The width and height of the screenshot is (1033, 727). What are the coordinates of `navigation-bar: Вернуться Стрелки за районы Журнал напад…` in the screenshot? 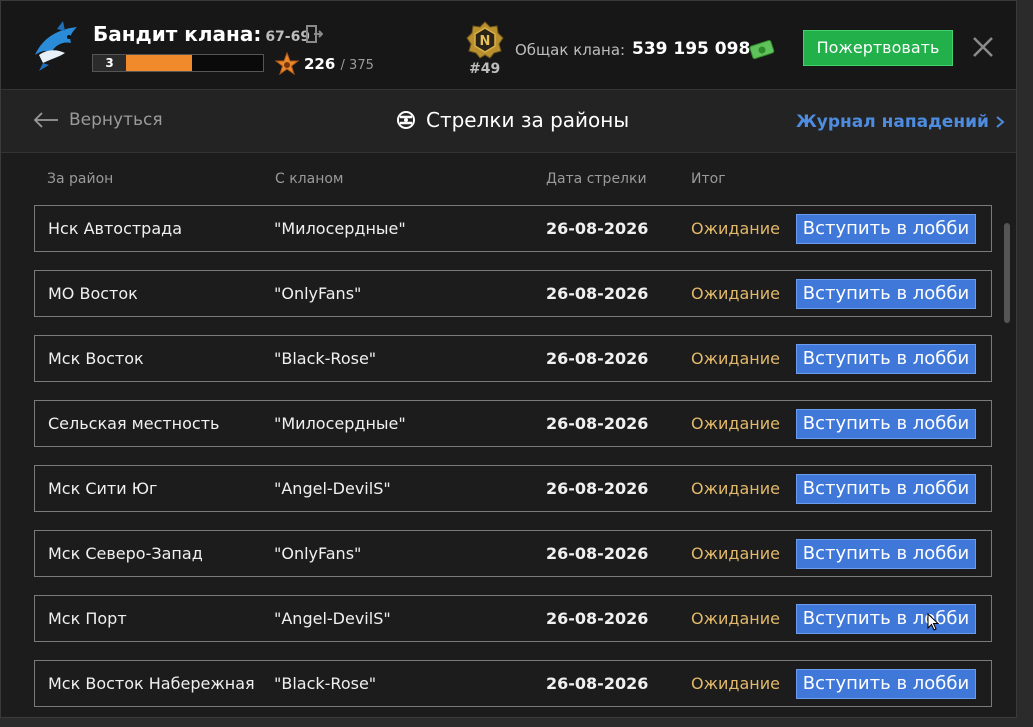 It's located at (508, 121).